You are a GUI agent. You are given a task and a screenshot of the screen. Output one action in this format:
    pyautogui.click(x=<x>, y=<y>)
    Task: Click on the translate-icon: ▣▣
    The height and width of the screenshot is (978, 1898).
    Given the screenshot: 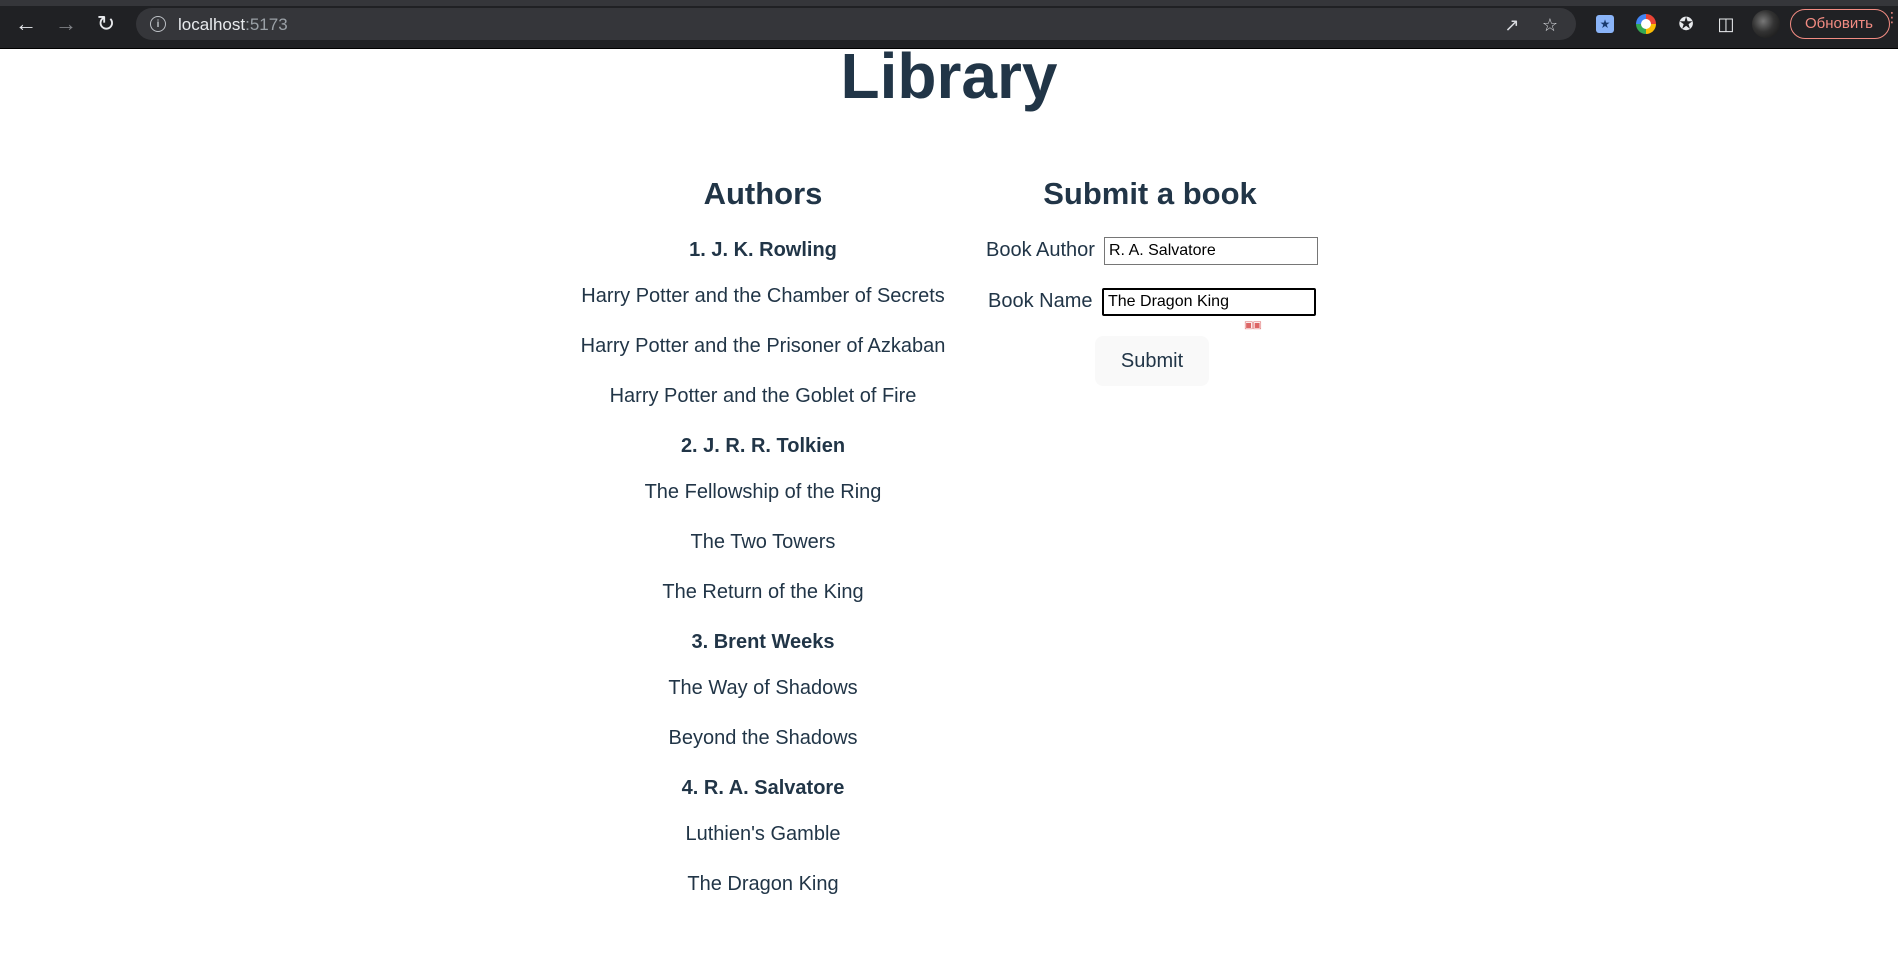 What is the action you would take?
    pyautogui.click(x=1253, y=325)
    